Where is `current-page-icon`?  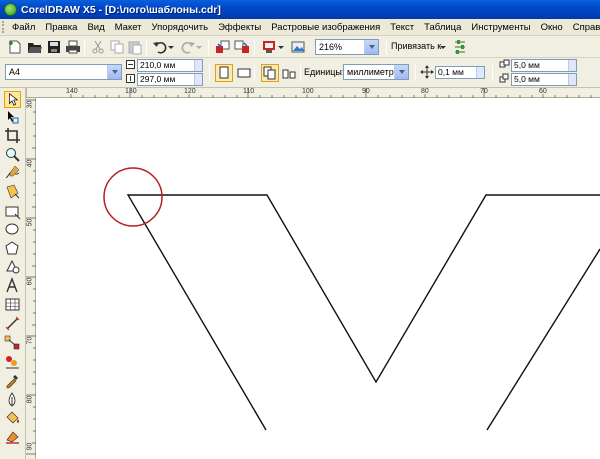 current-page-icon is located at coordinates (289, 73).